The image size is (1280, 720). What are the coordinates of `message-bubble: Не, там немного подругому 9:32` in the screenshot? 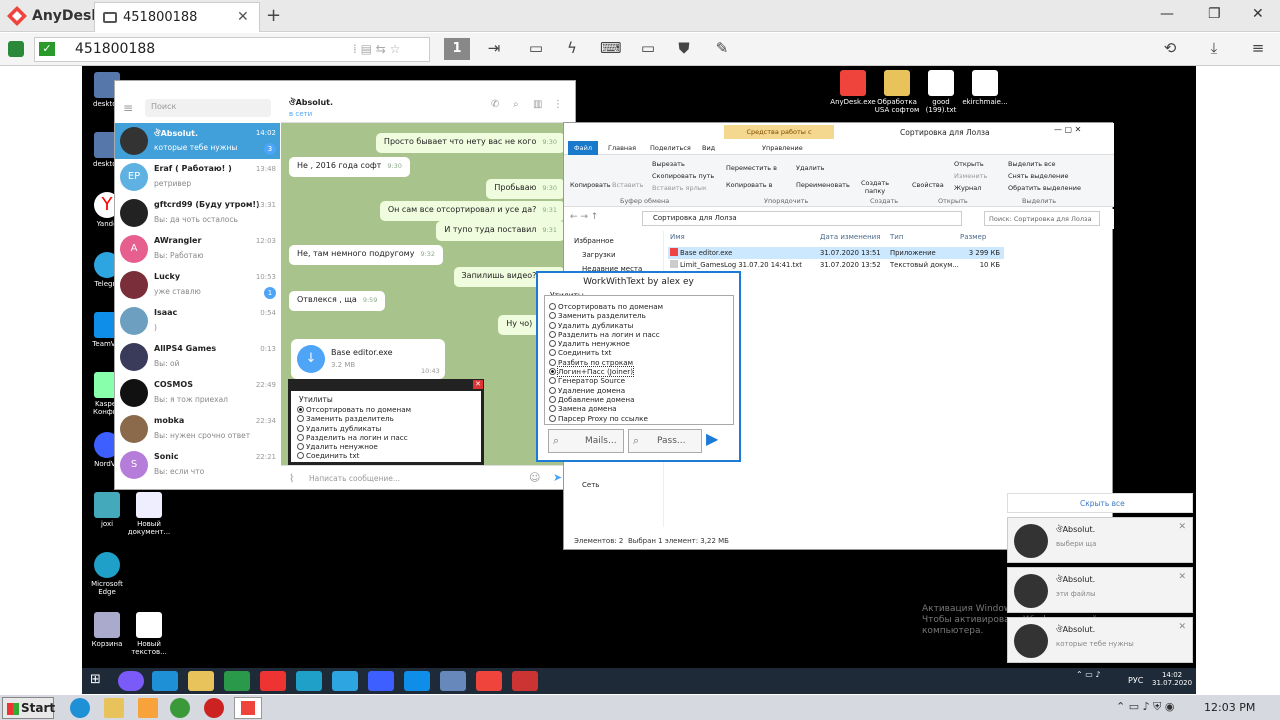 It's located at (366, 255).